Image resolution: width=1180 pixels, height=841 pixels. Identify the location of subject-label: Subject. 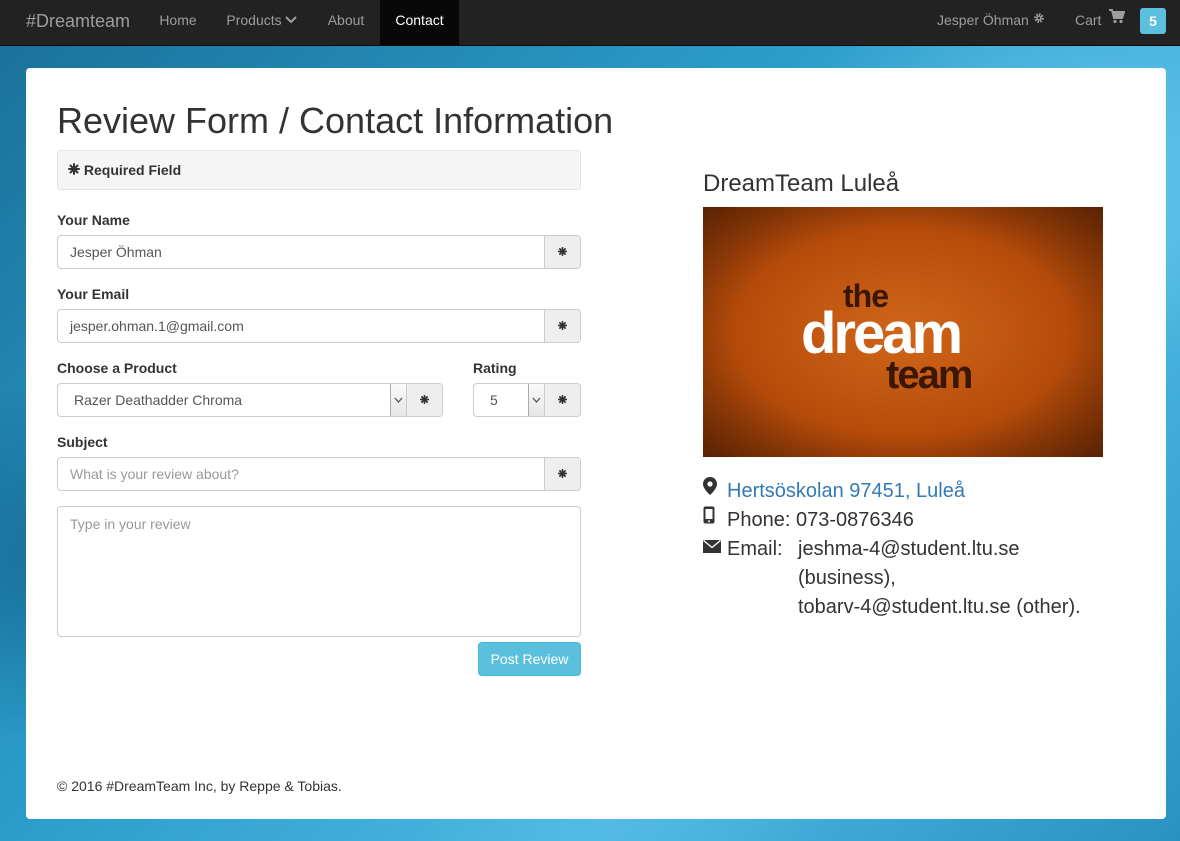
(82, 442).